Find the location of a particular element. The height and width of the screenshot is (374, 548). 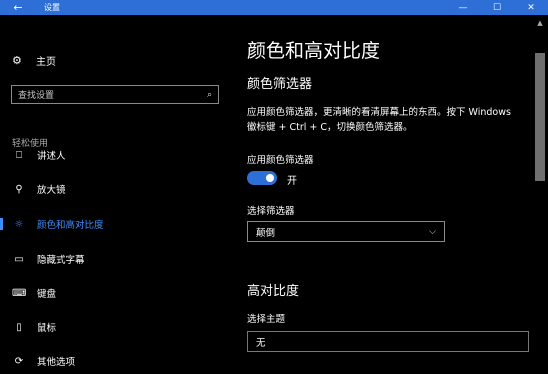

mouse-icon: ▯ is located at coordinates (19, 327).